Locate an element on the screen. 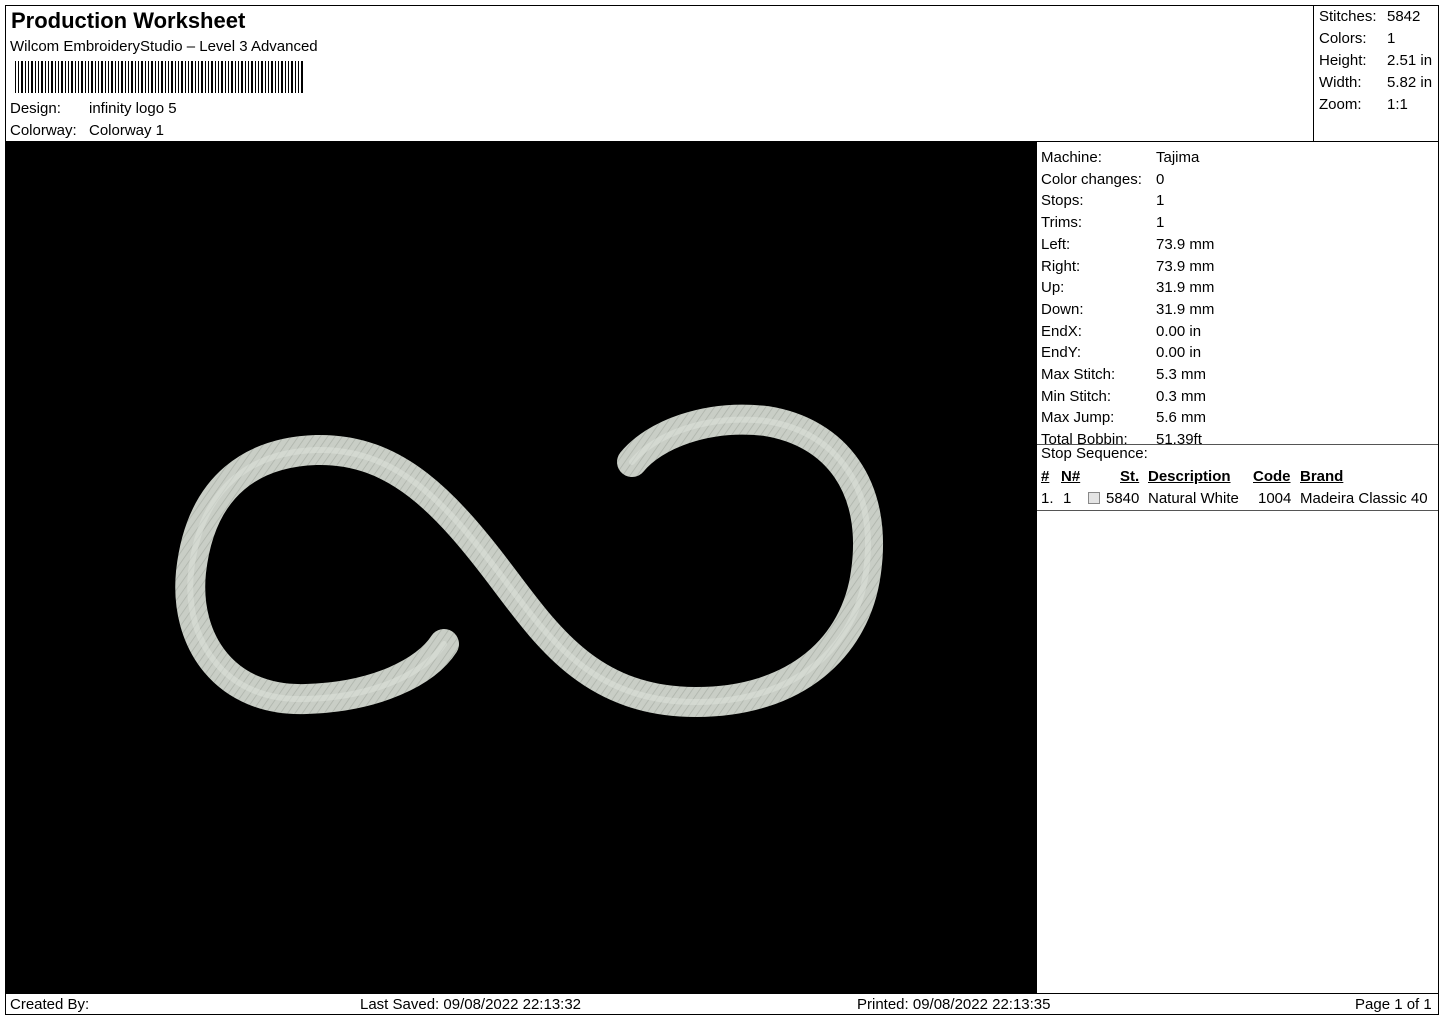 The height and width of the screenshot is (1021, 1445). property-row: Left: 73.9 mm is located at coordinates (1127, 244).